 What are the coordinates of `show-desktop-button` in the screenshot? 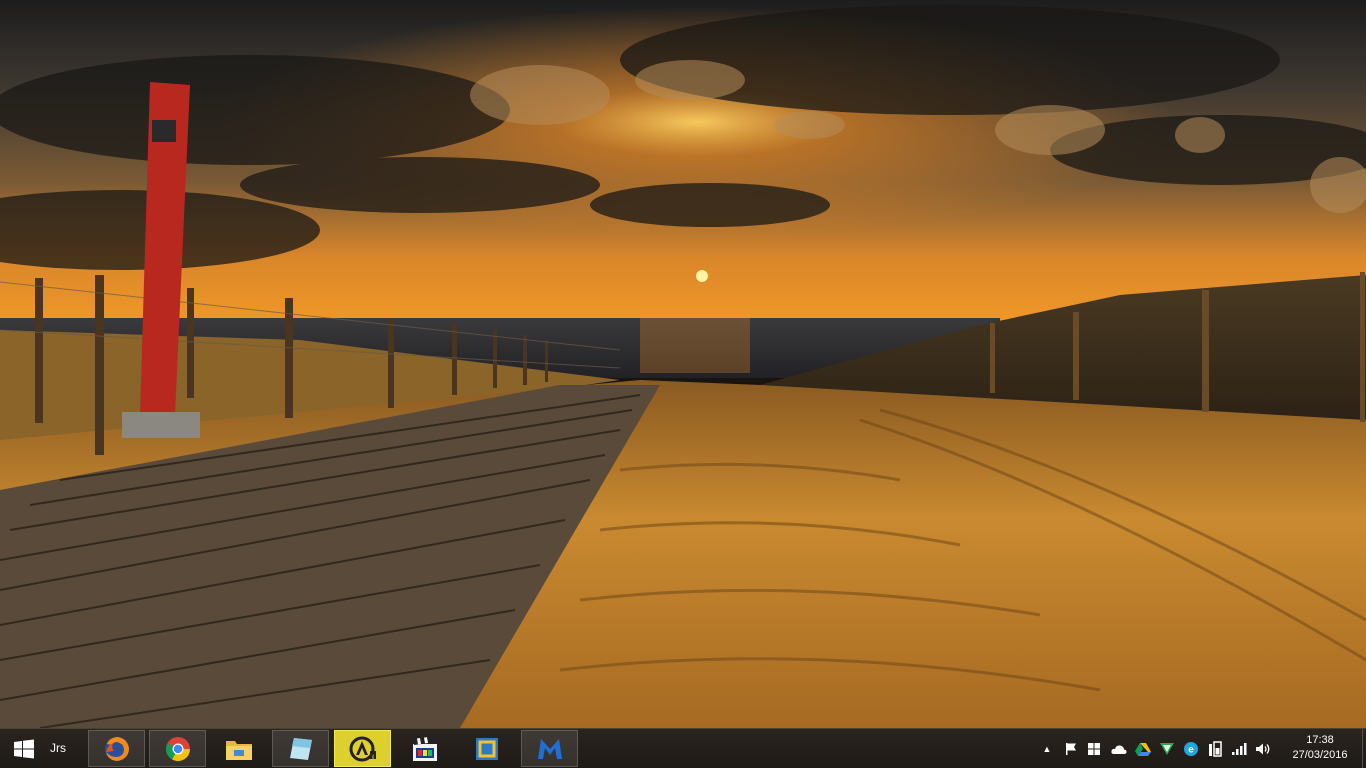 It's located at (1364, 748).